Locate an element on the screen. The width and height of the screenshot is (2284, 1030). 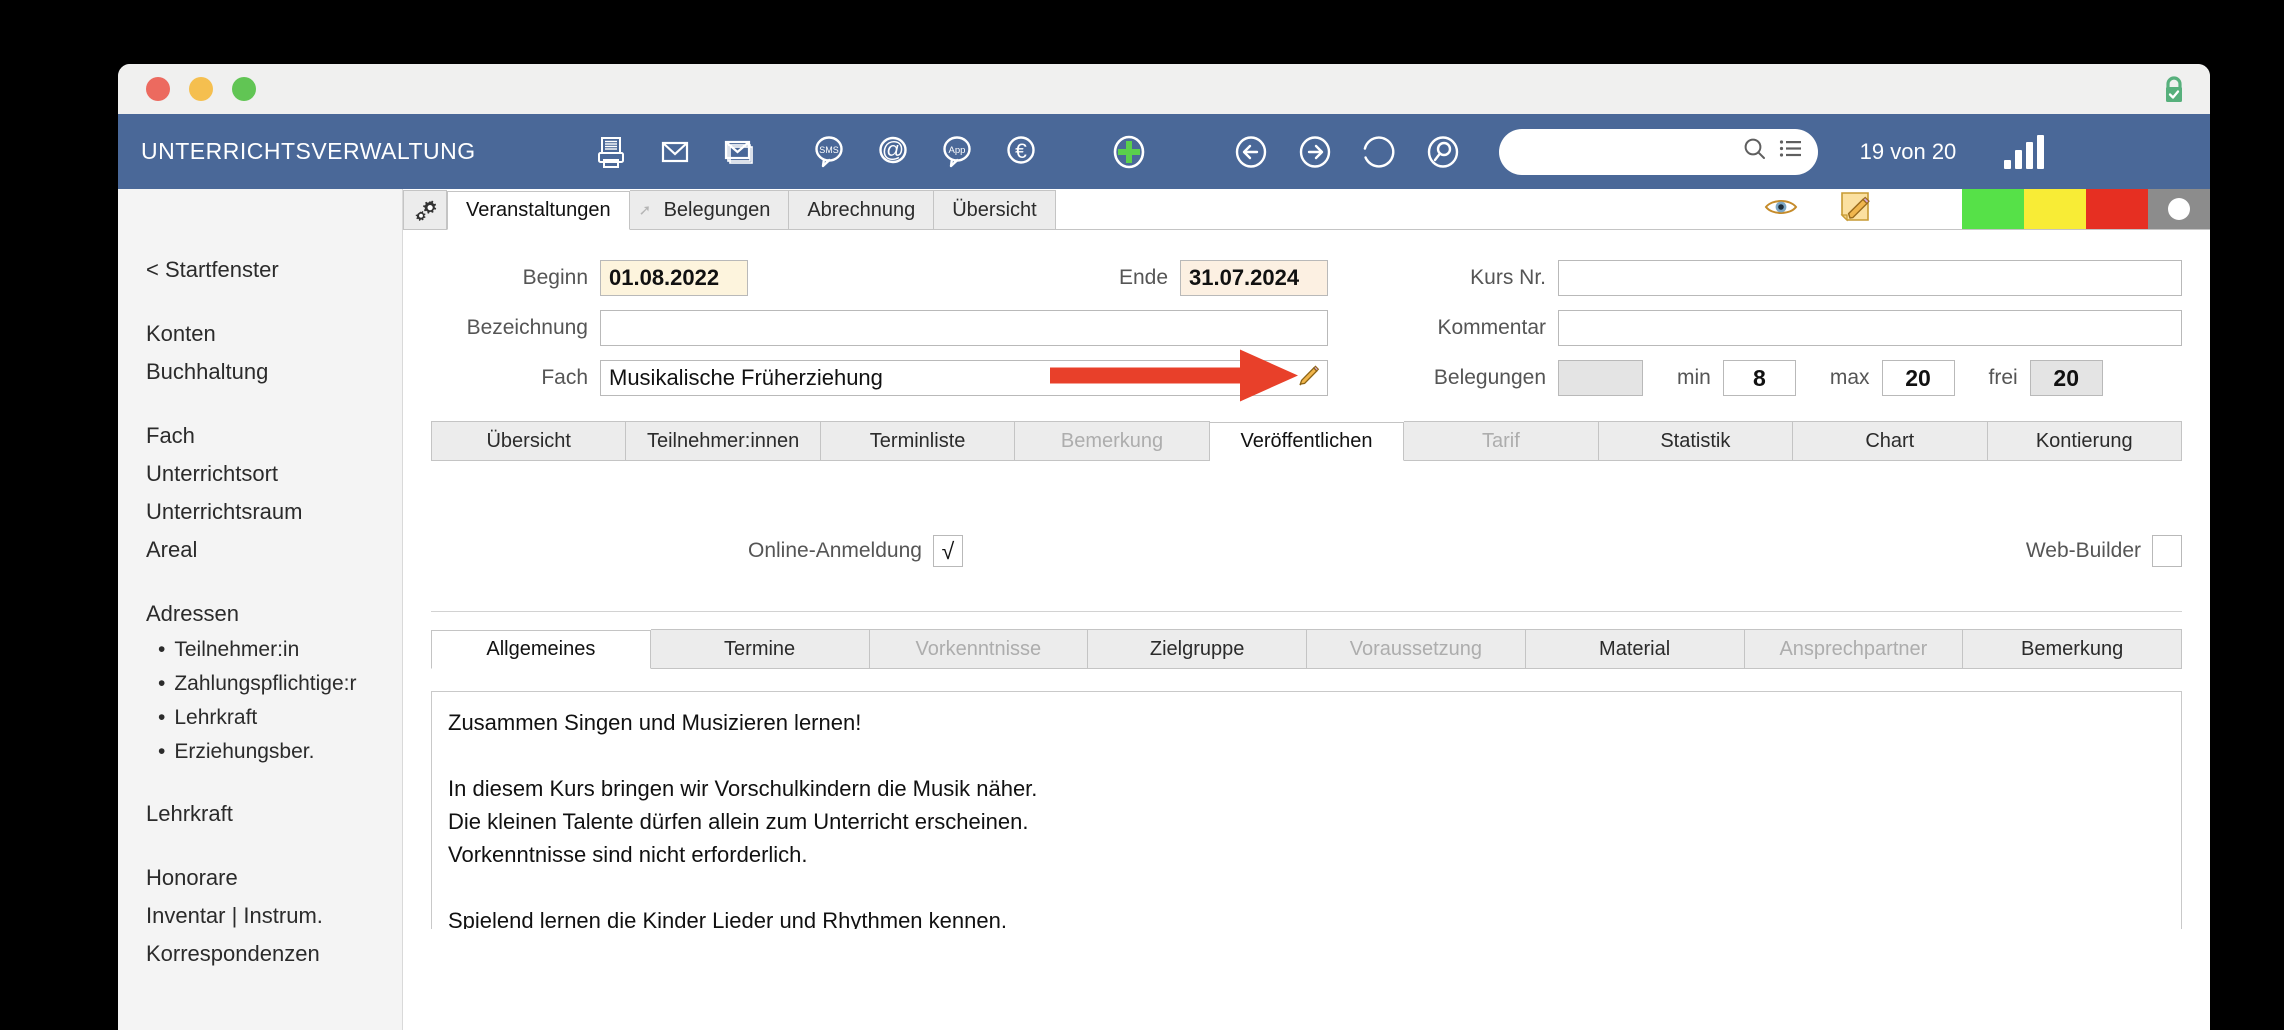
tab-veroeffentlichen: Veröffentlichen is located at coordinates (1307, 441).